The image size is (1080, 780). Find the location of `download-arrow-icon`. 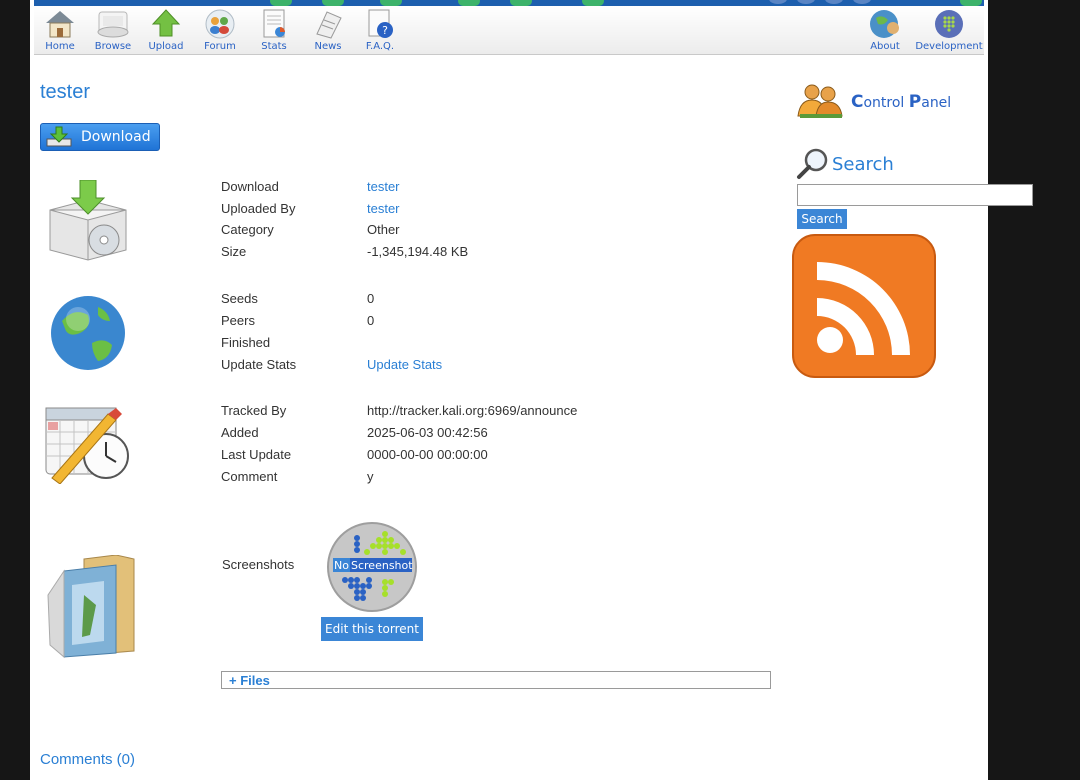

download-arrow-icon is located at coordinates (59, 136).